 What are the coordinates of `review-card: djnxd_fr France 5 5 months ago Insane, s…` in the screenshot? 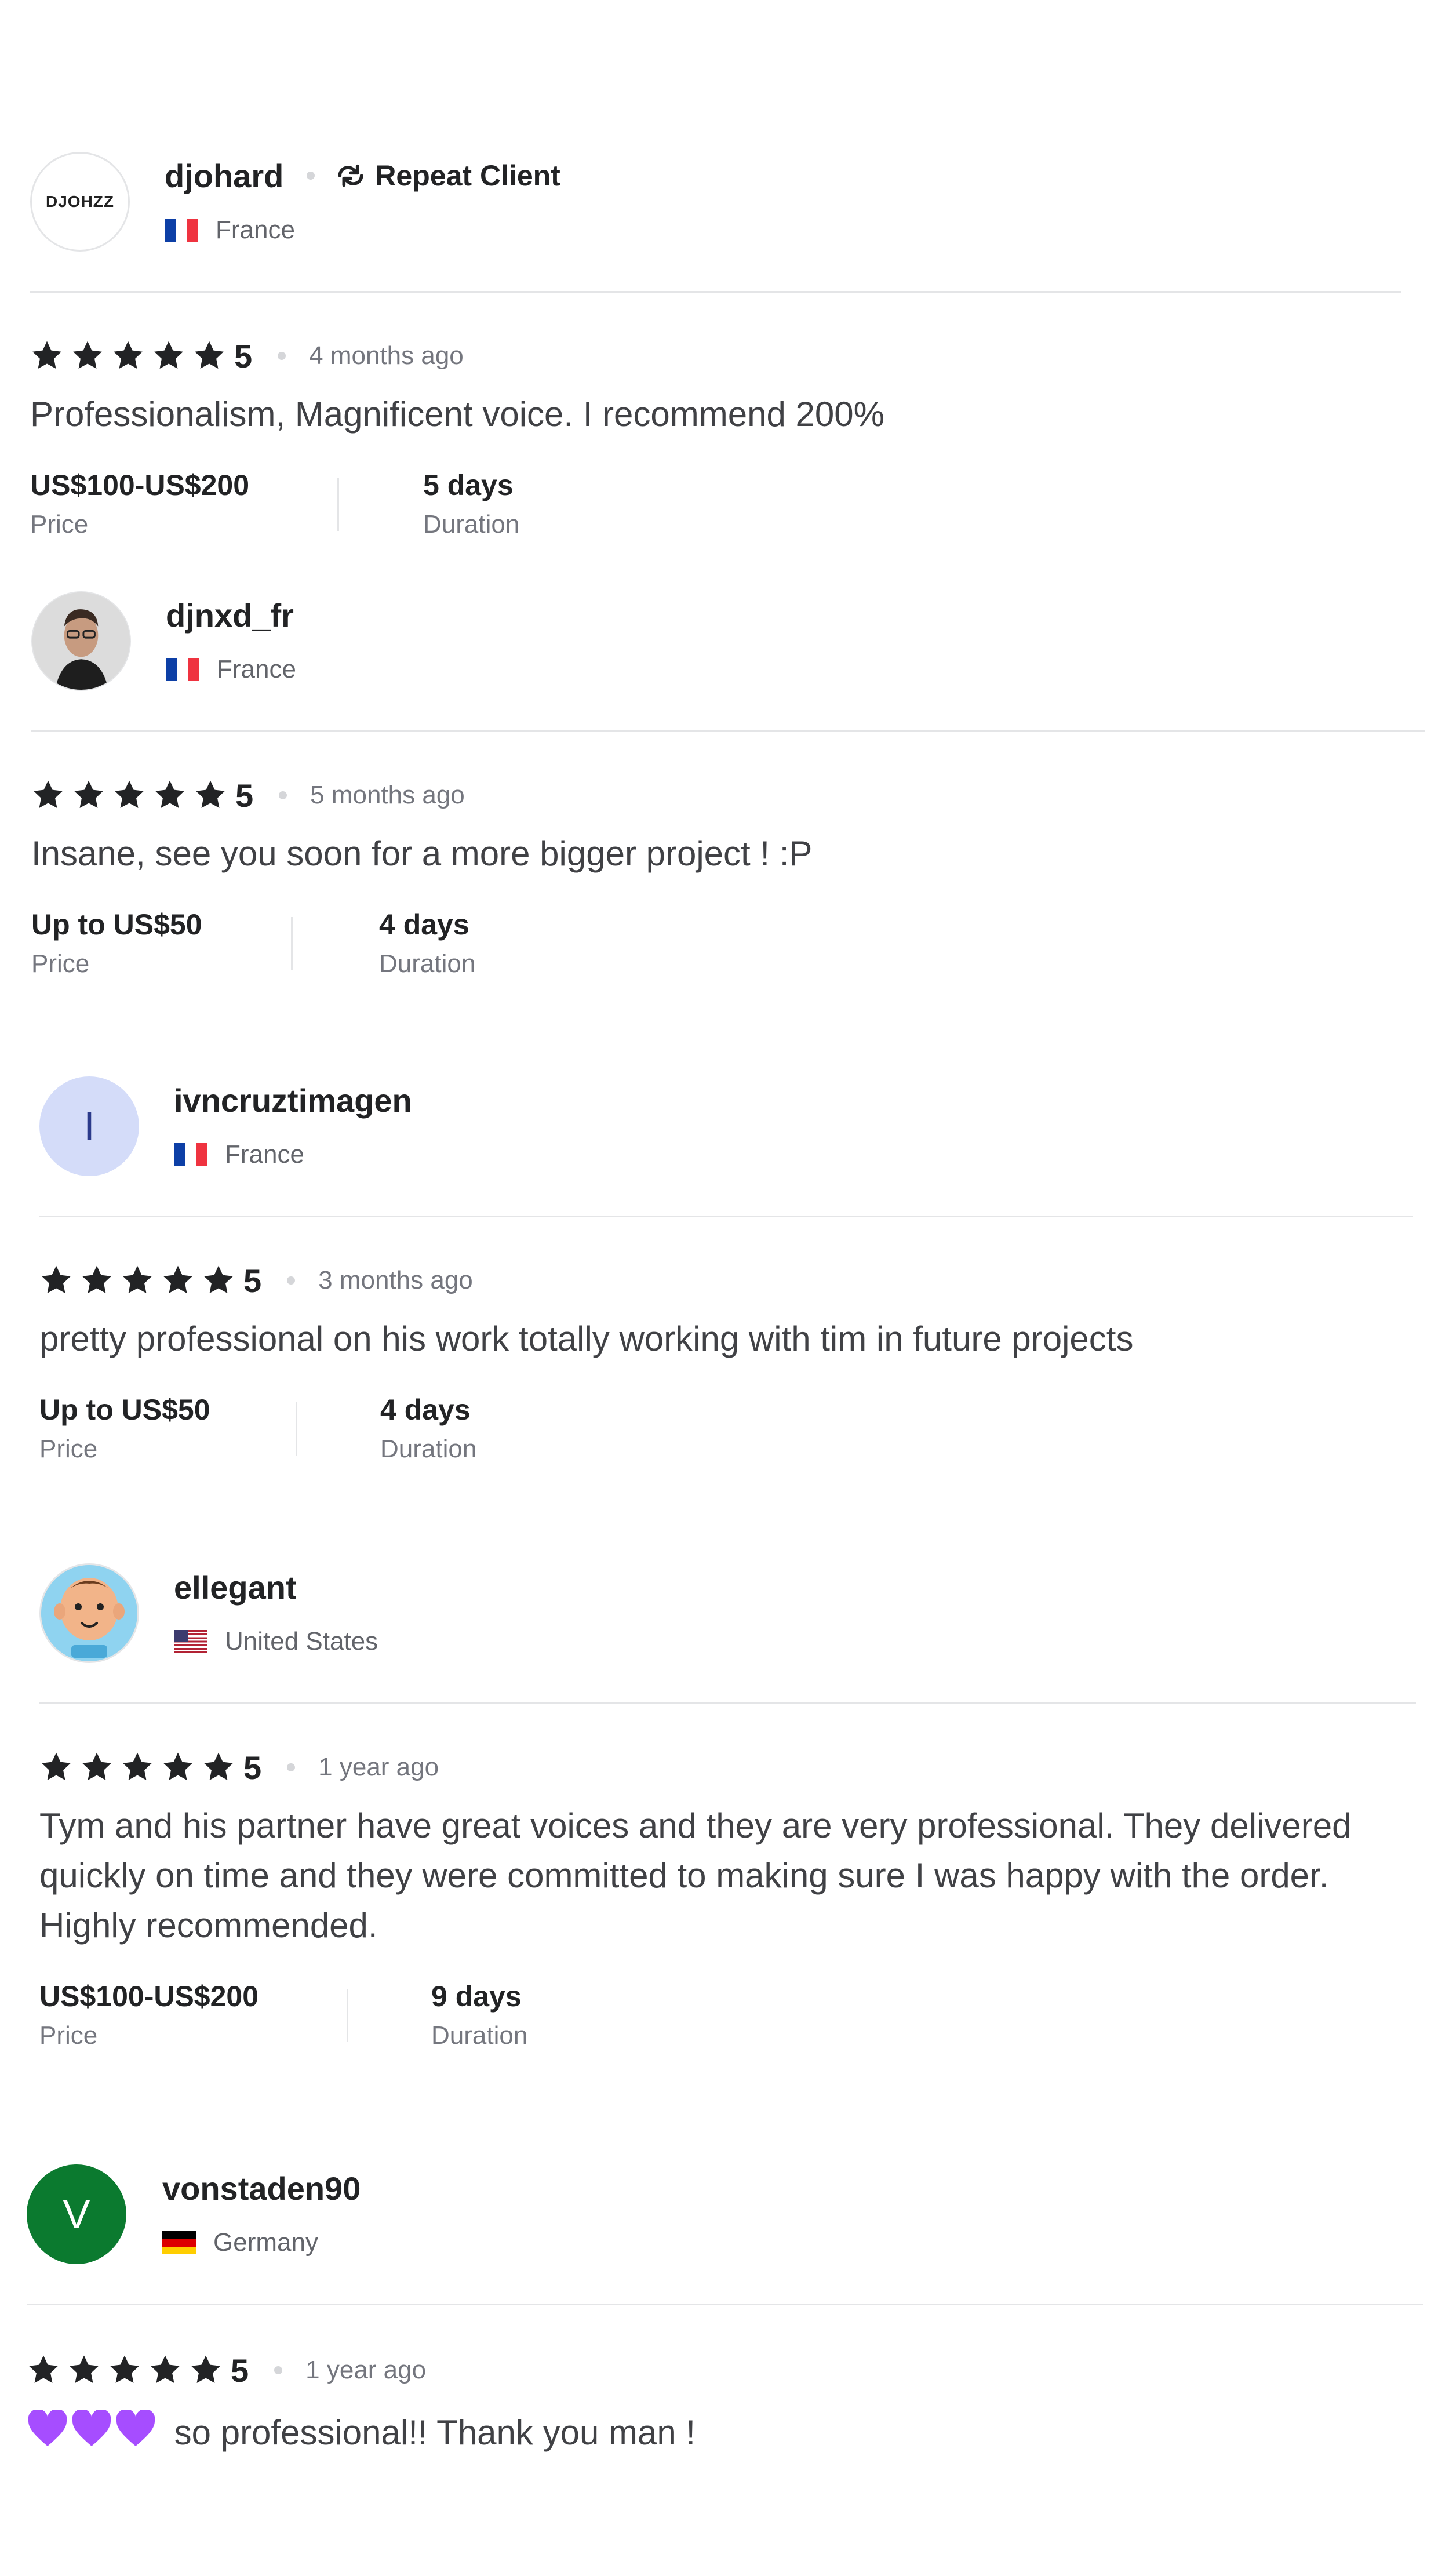 It's located at (733, 785).